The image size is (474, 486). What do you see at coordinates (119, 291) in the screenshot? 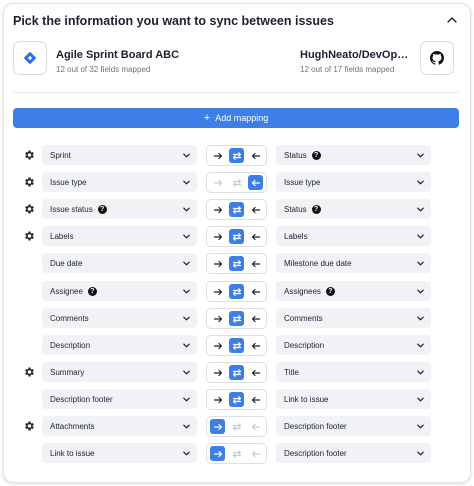
I see `left-field-select: Assignee?` at bounding box center [119, 291].